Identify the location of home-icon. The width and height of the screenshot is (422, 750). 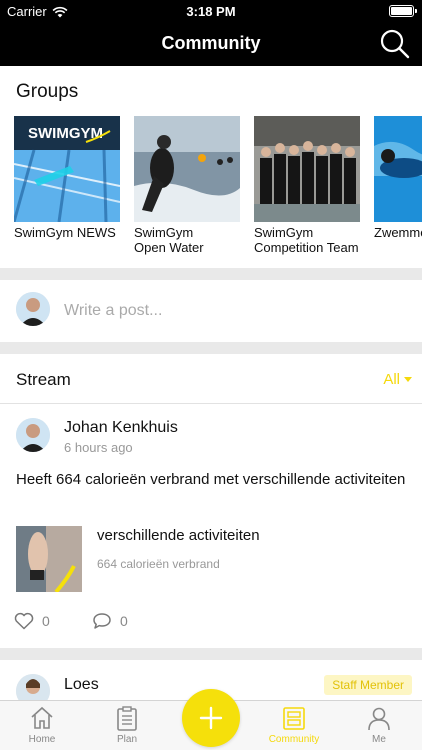
(42, 717).